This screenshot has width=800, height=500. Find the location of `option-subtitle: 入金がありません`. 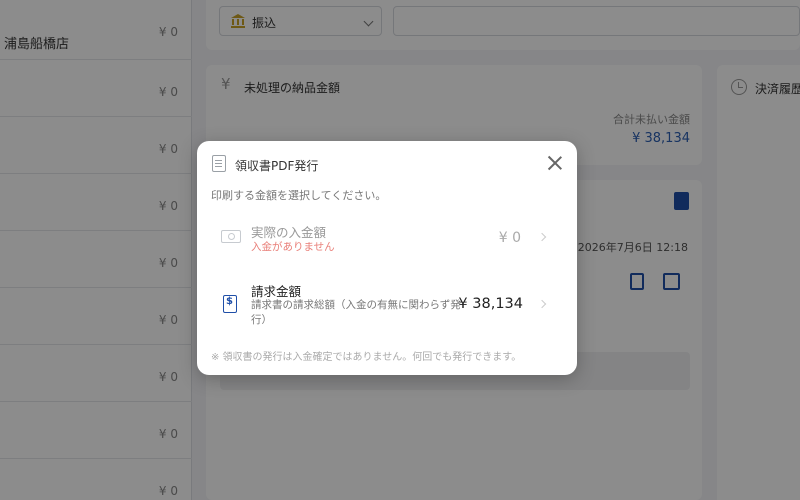

option-subtitle: 入金がありません is located at coordinates (293, 247).